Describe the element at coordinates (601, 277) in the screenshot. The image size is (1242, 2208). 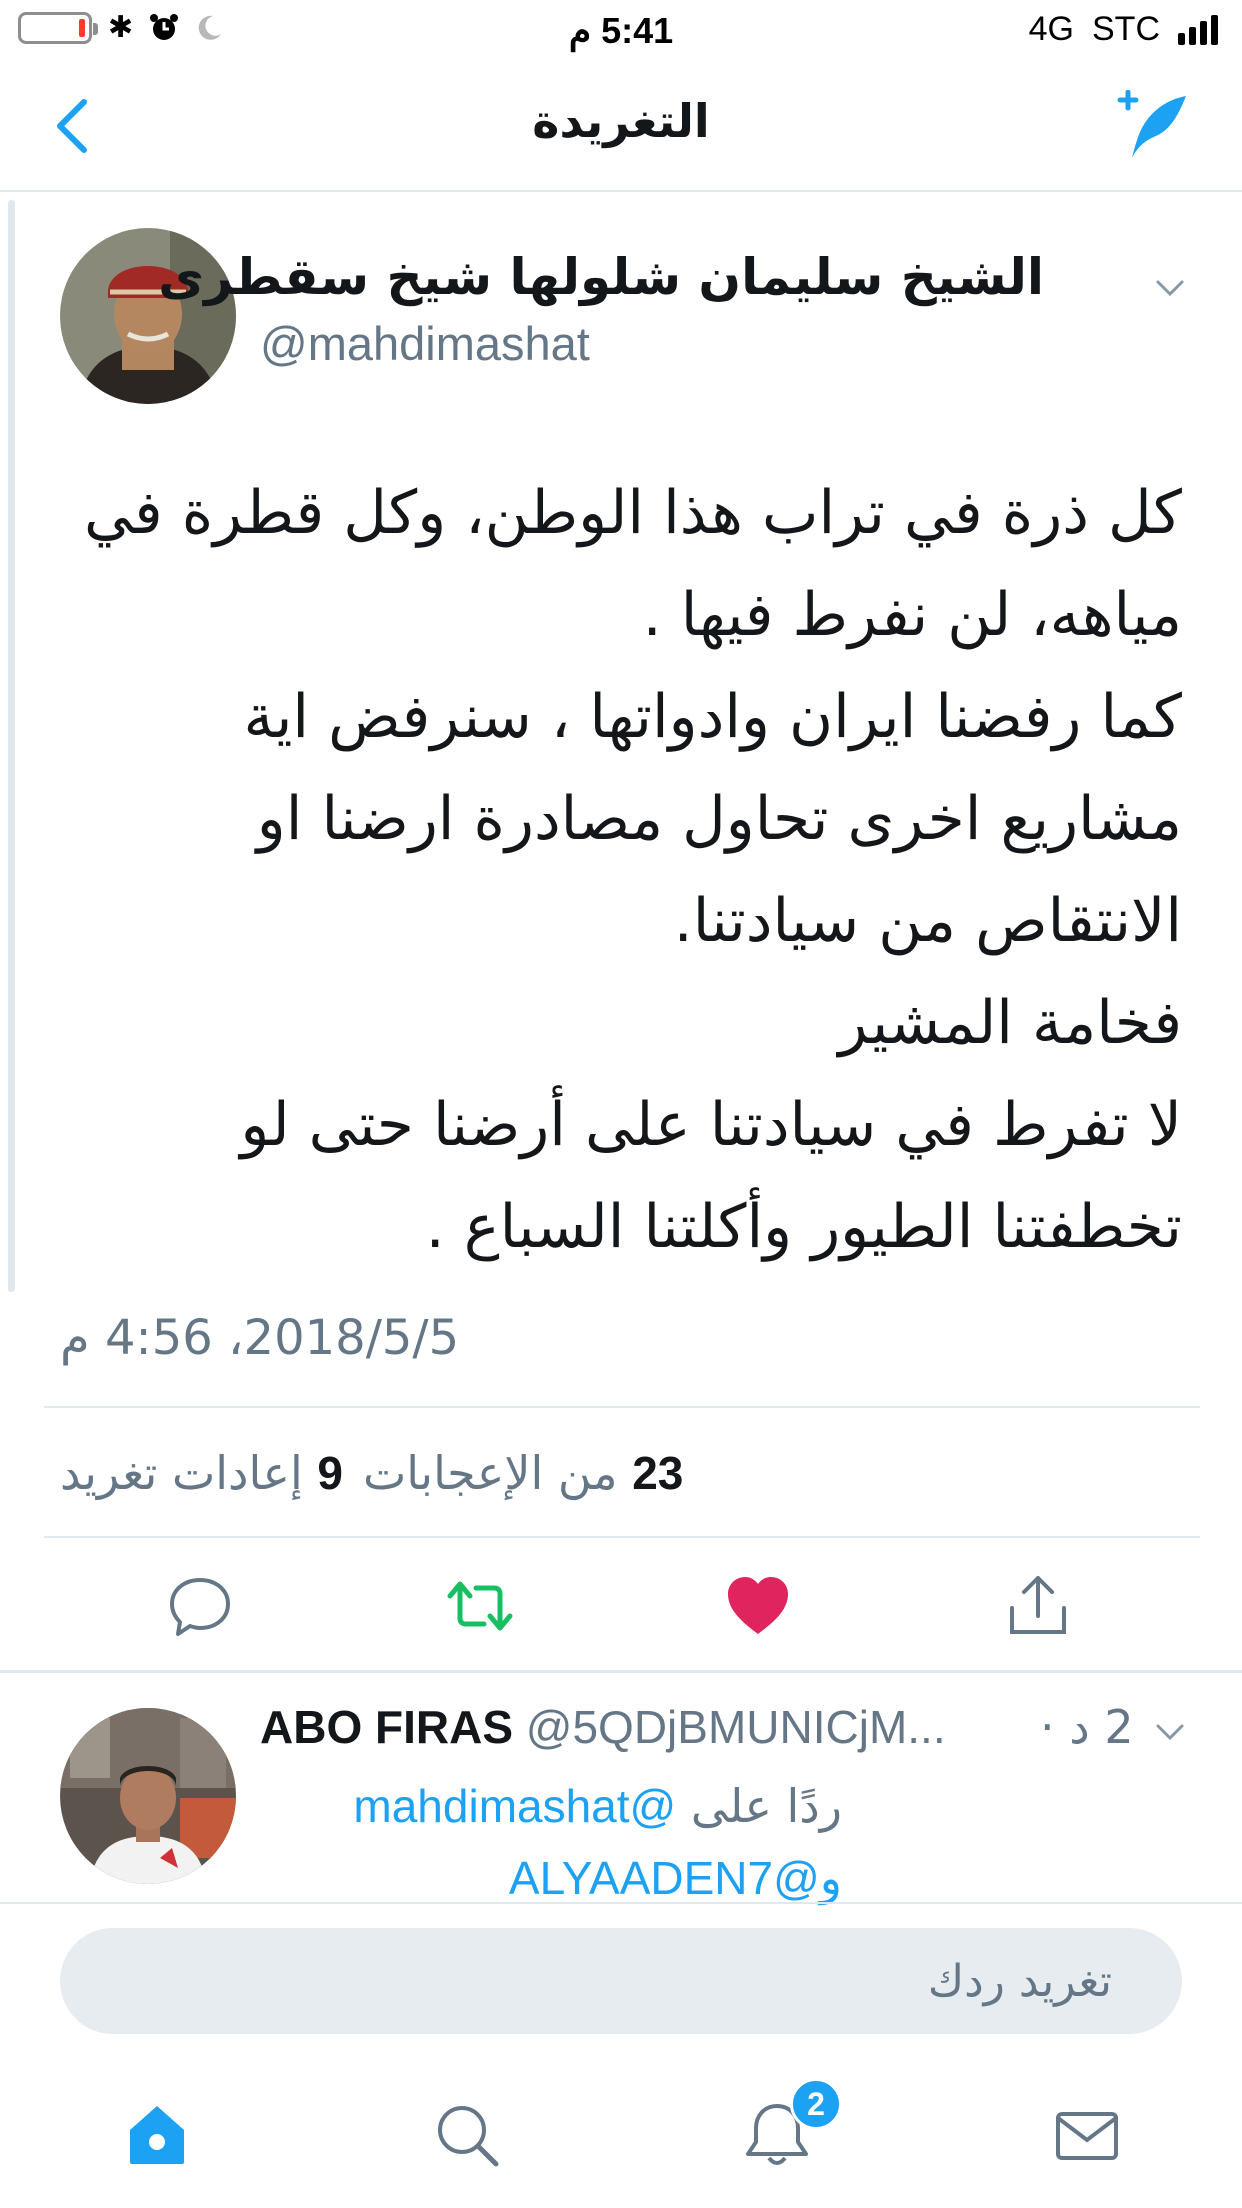
I see `author-name: الشيخ سليمان شلولها شيخ سقطرى` at that location.